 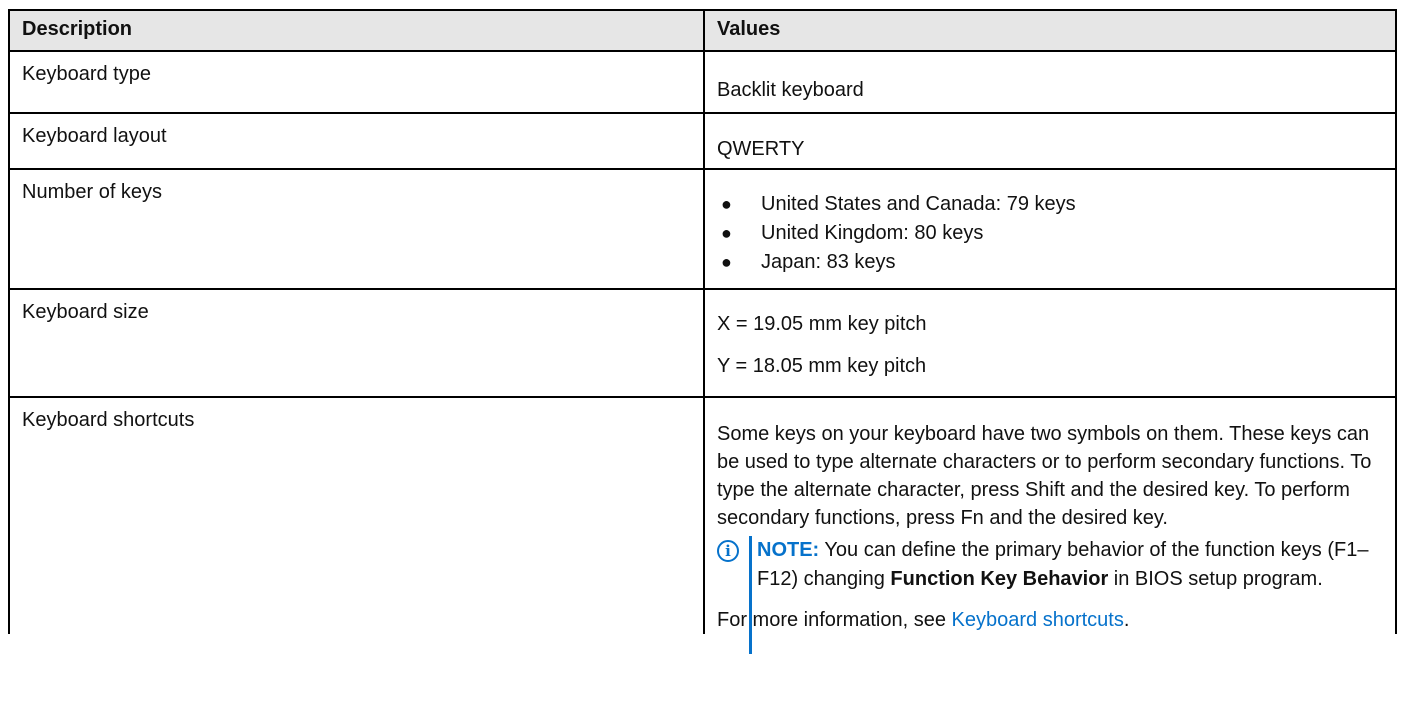 I want to click on row-label-keyboard-size: Keyboard size, so click(x=356, y=343).